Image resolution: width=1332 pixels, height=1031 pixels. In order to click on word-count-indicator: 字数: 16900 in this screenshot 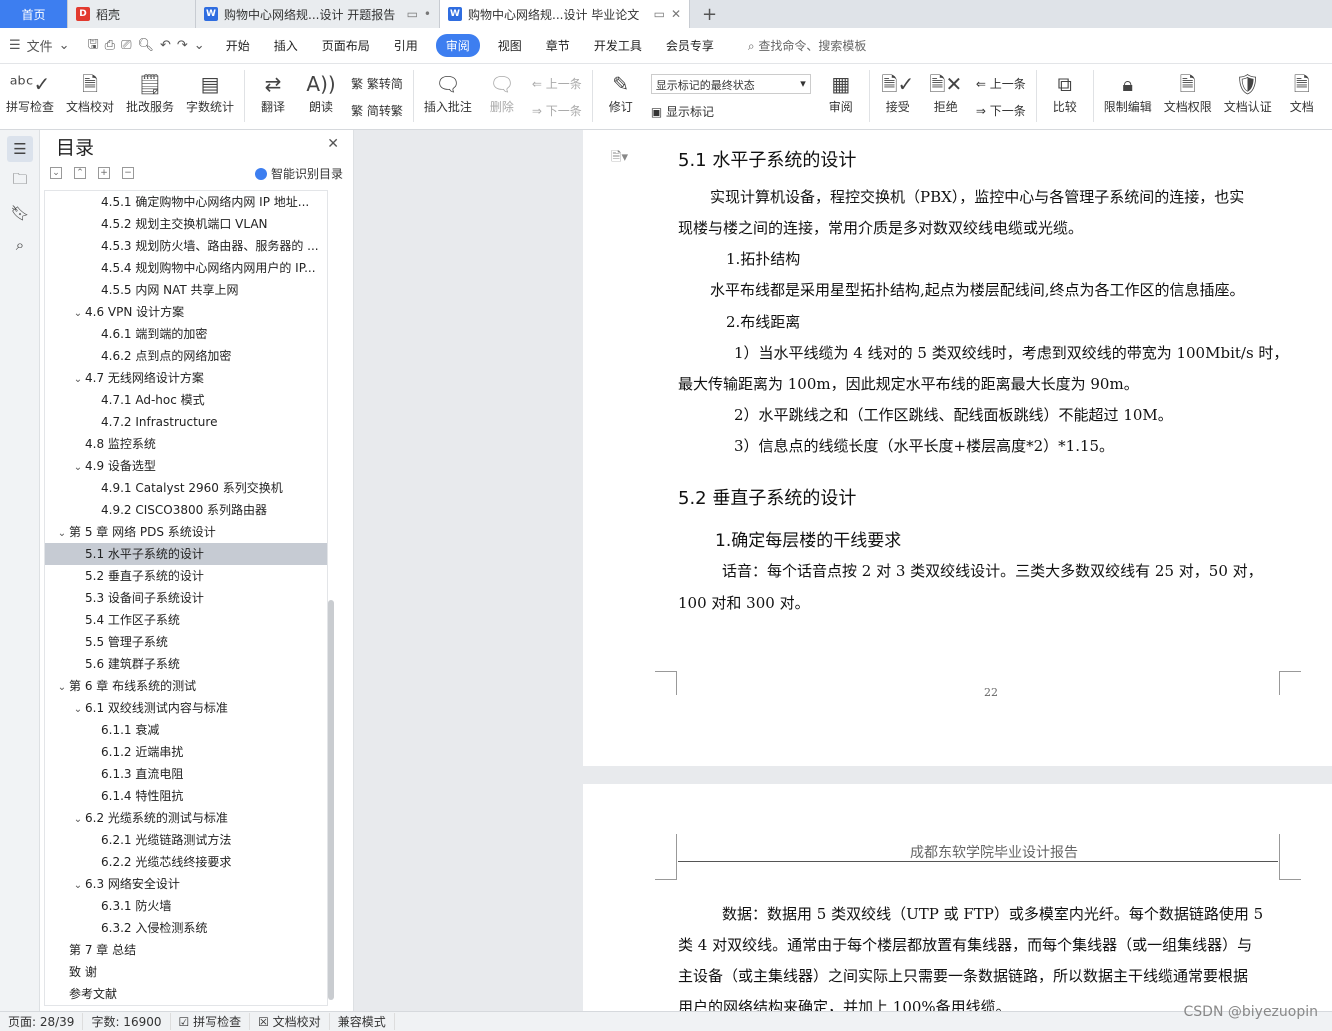, I will do `click(127, 1021)`.